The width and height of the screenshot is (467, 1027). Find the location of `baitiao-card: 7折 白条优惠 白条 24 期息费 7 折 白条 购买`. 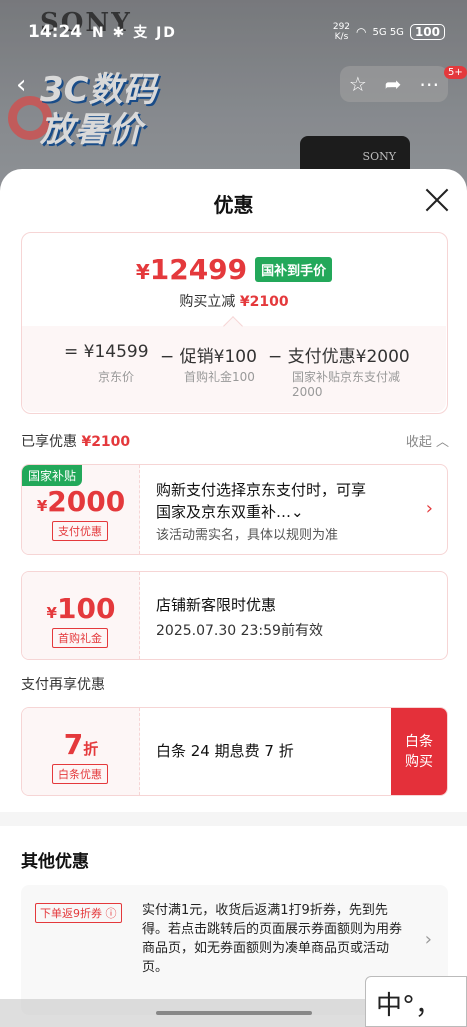

baitiao-card: 7折 白条优惠 白条 24 期息费 7 折 白条 购买 is located at coordinates (234, 751).